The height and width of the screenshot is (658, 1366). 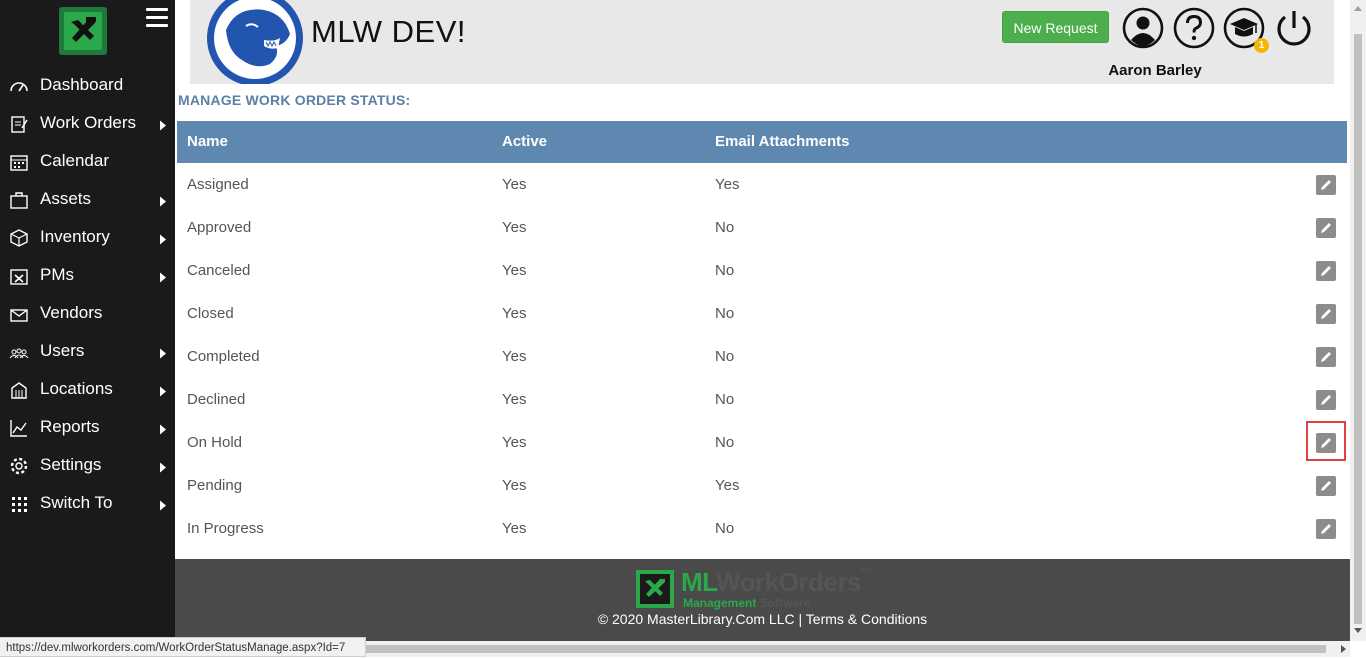 I want to click on footer-logo-software: Software, so click(x=785, y=603).